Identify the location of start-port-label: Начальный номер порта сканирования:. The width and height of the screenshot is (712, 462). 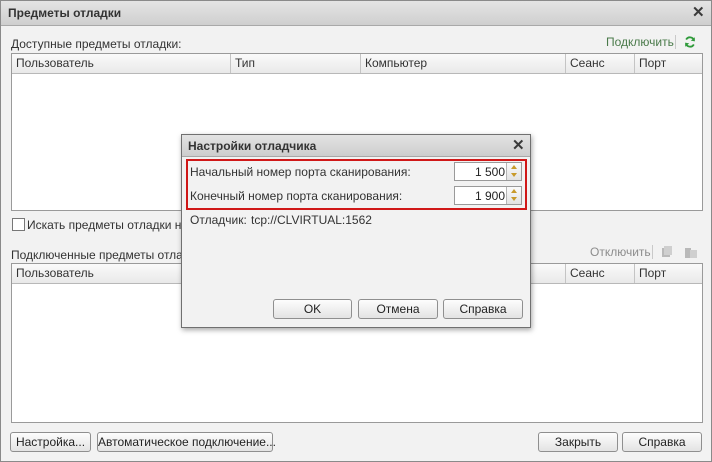
(300, 172).